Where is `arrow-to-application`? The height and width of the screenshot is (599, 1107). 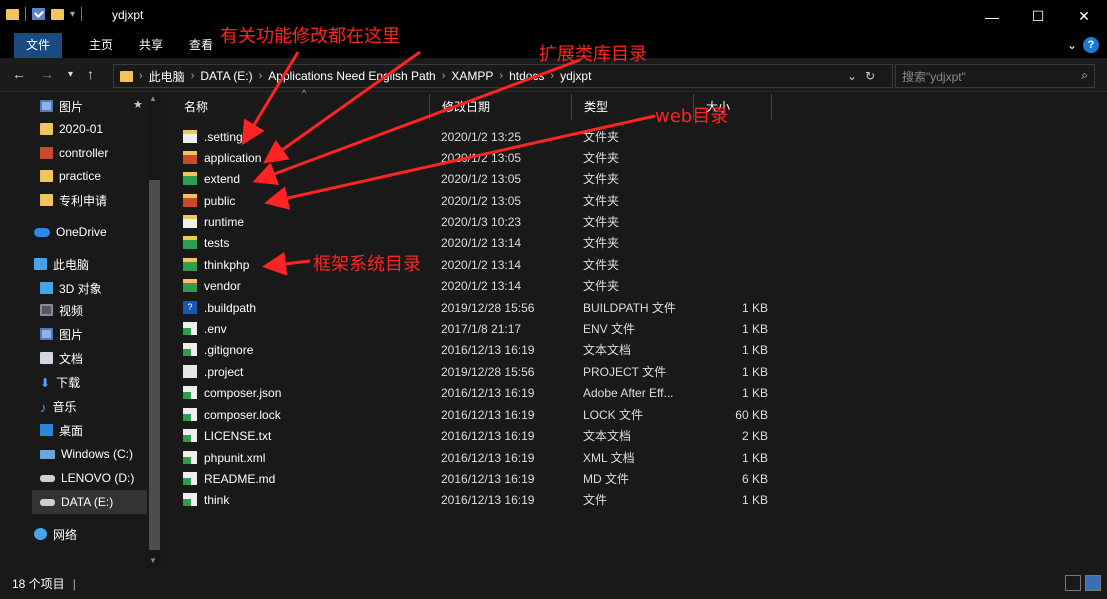
arrow-to-application is located at coordinates (342, 107).